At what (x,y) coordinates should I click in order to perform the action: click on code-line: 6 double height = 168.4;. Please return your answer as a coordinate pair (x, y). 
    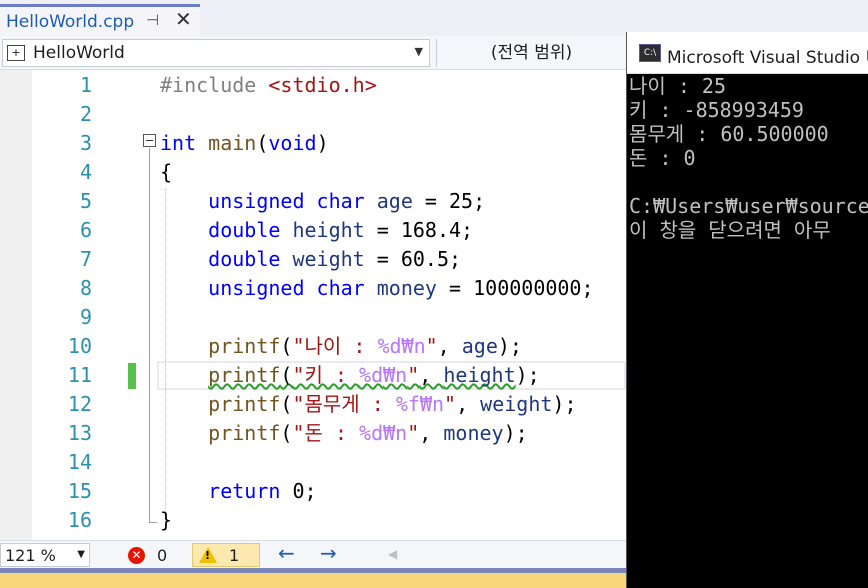
    Looking at the image, I should click on (313, 230).